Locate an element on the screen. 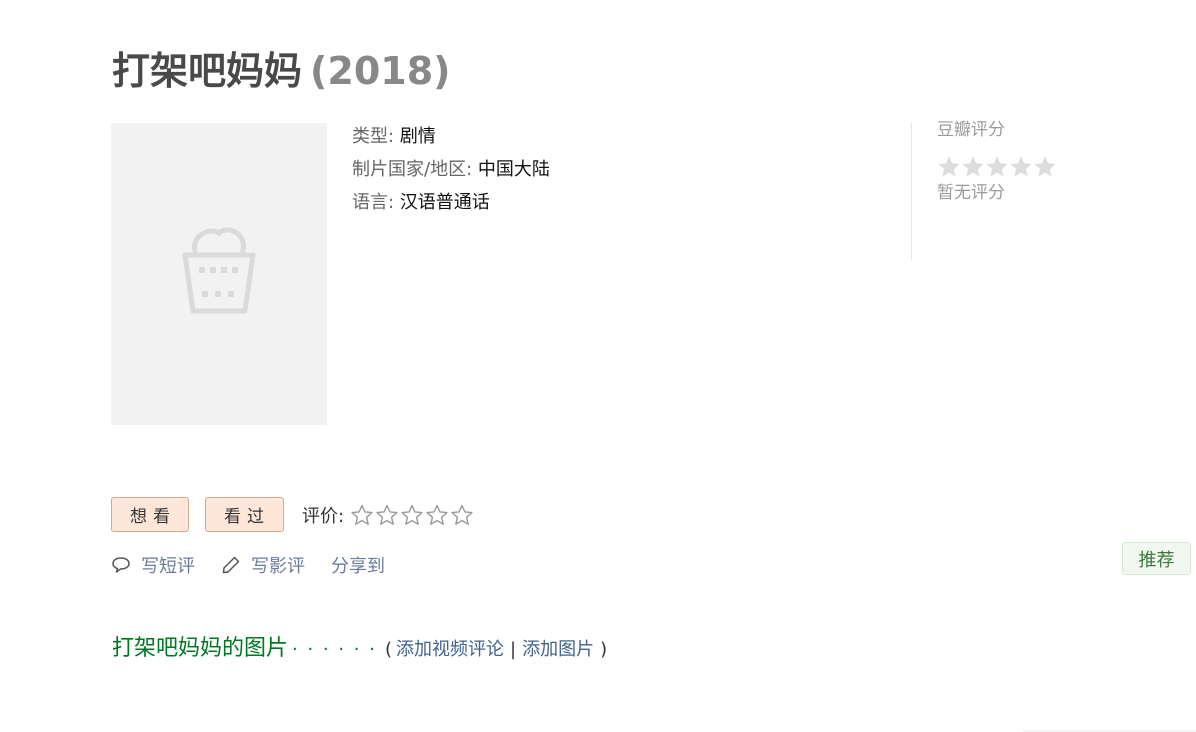 Image resolution: width=1196 pixels, height=732 pixels. douban-rating: 豆瓣评分 暂无评分 is located at coordinates (997, 161).